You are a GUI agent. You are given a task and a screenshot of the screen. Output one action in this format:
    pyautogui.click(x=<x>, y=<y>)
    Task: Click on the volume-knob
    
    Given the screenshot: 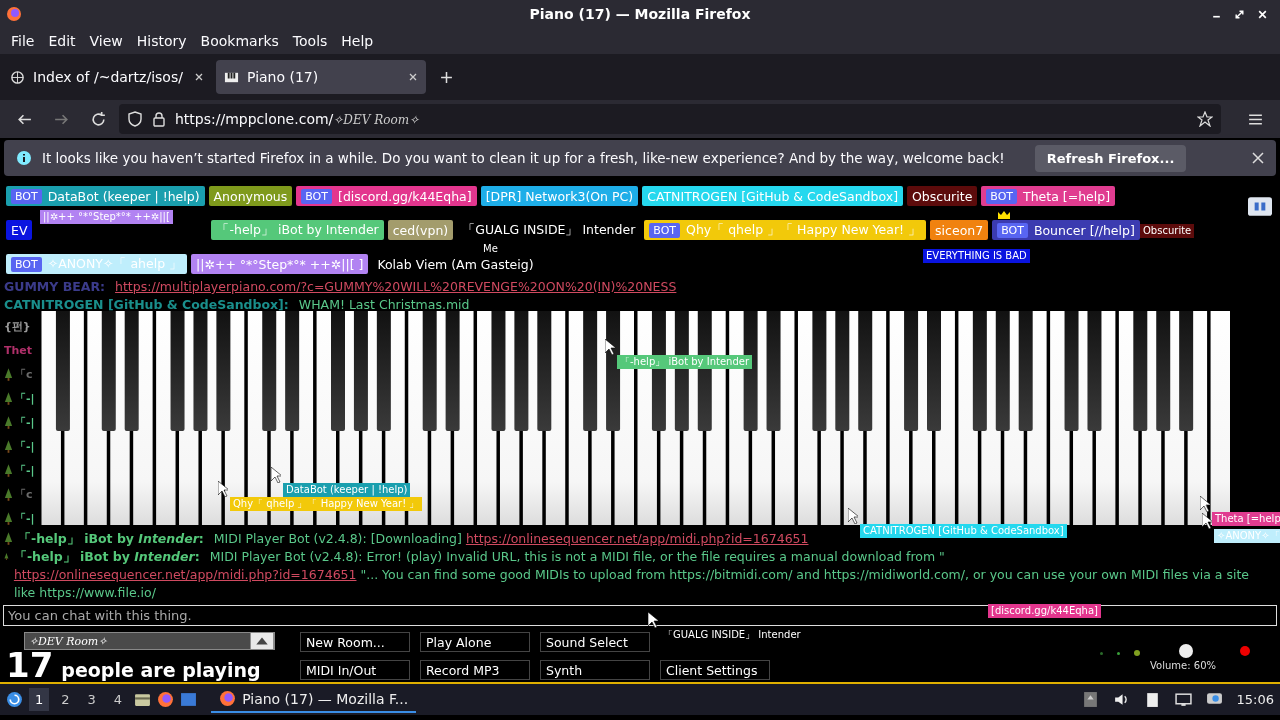 What is the action you would take?
    pyautogui.click(x=1186, y=651)
    